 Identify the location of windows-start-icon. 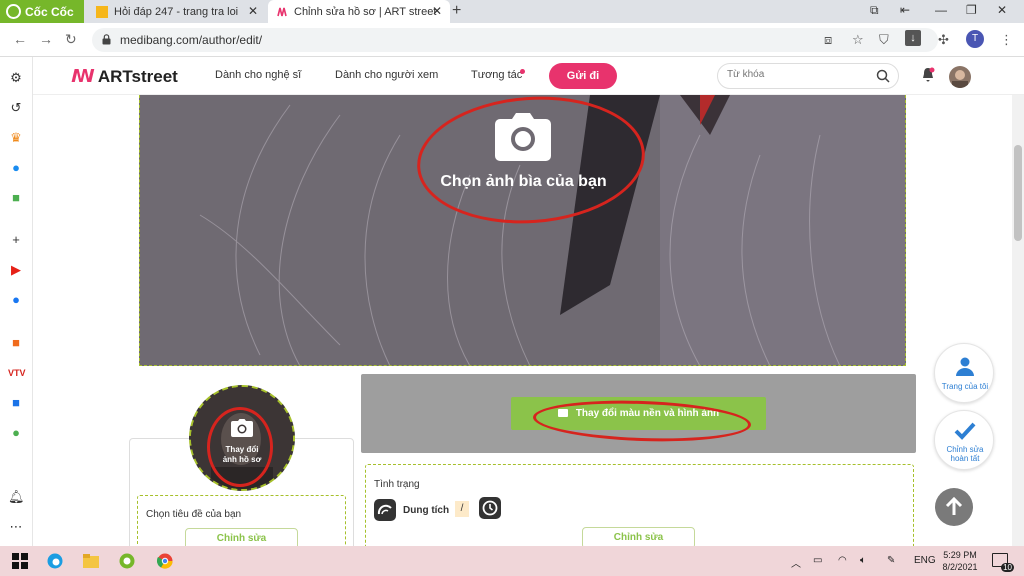
(20, 561).